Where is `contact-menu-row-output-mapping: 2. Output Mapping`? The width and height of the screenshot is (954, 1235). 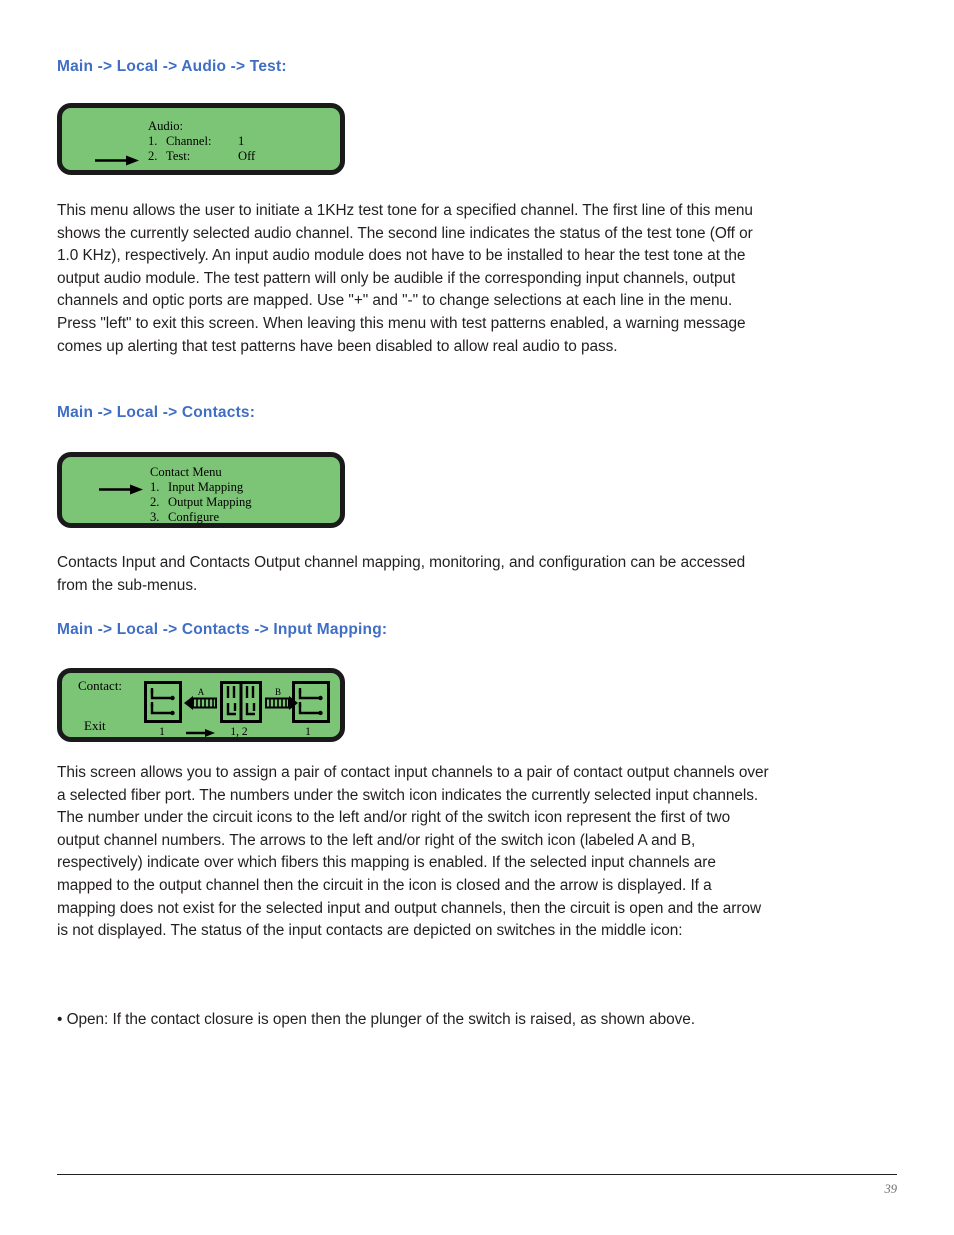
contact-menu-row-output-mapping: 2. Output Mapping is located at coordinates (201, 502).